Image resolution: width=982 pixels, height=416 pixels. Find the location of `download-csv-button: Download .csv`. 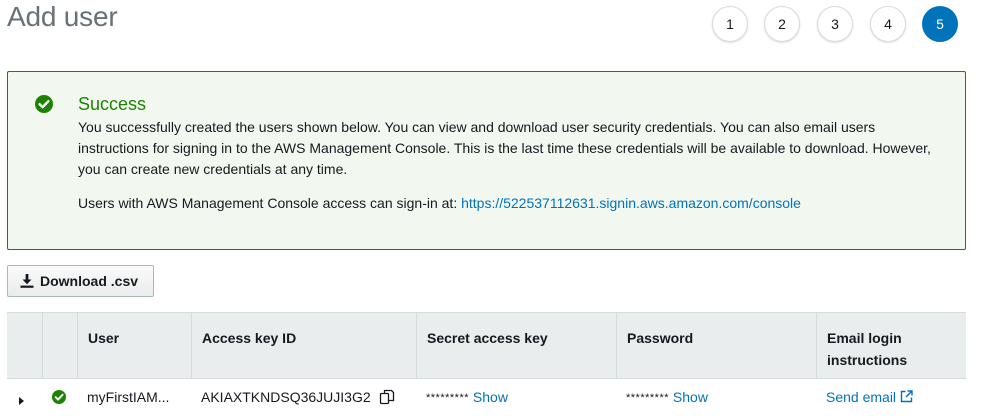

download-csv-button: Download .csv is located at coordinates (80, 281).